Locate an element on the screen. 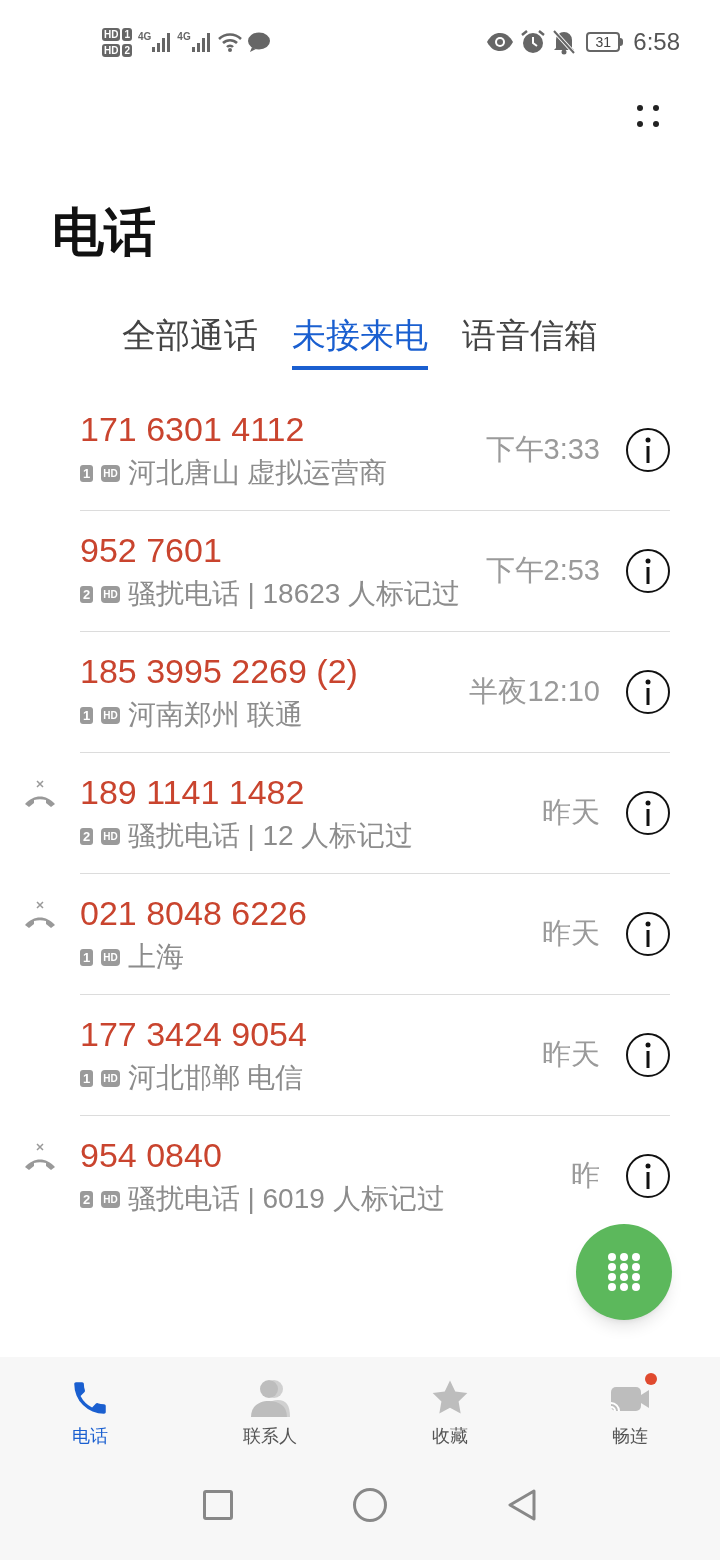  phone-number: 952 7601 is located at coordinates (151, 550).